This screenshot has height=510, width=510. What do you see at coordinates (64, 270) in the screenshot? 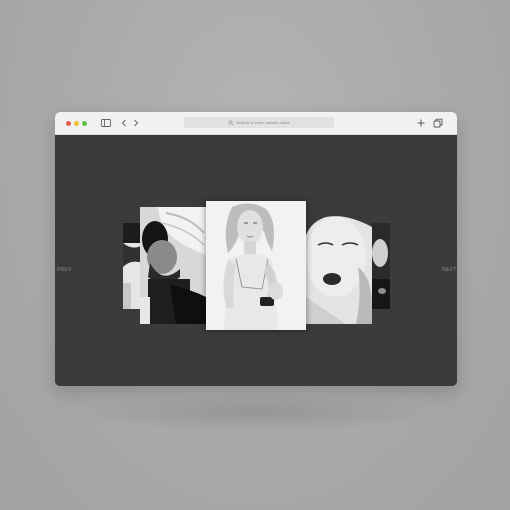
I see `prev-button: PREV` at bounding box center [64, 270].